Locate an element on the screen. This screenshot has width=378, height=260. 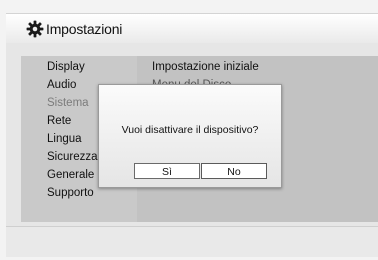
menu-item-generale: Generale is located at coordinates (70, 175).